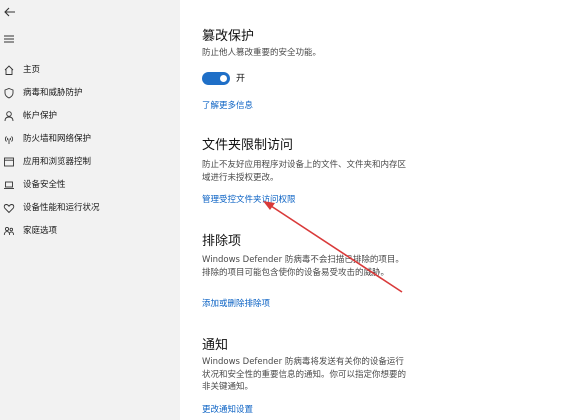 This screenshot has width=584, height=420. What do you see at coordinates (304, 171) in the screenshot?
I see `folder-access-description: 防止不友好应用程序对设备上的文件、文件夹和内存区域进行未授权更改。` at bounding box center [304, 171].